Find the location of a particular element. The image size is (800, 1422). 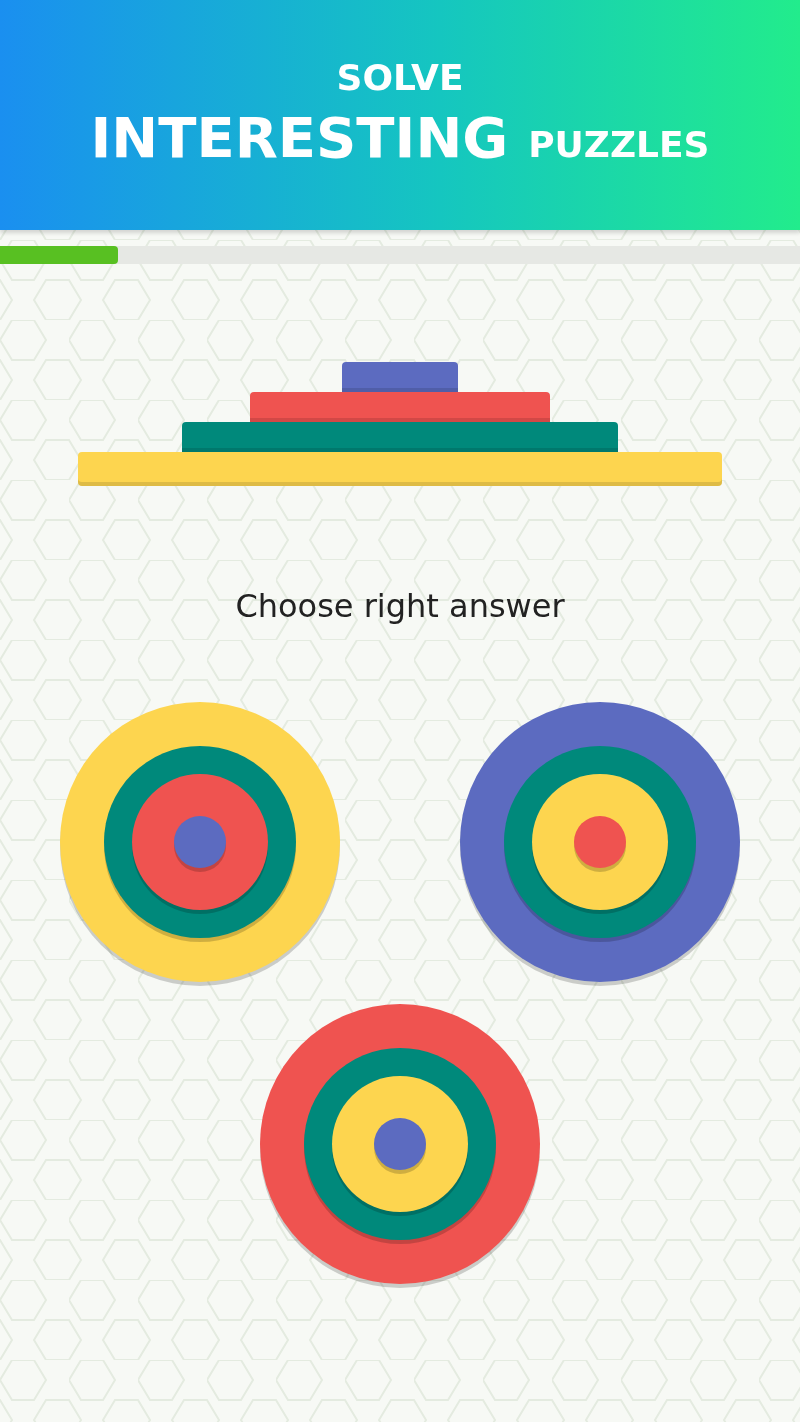

header-title: PUZZLES is located at coordinates (619, 145).